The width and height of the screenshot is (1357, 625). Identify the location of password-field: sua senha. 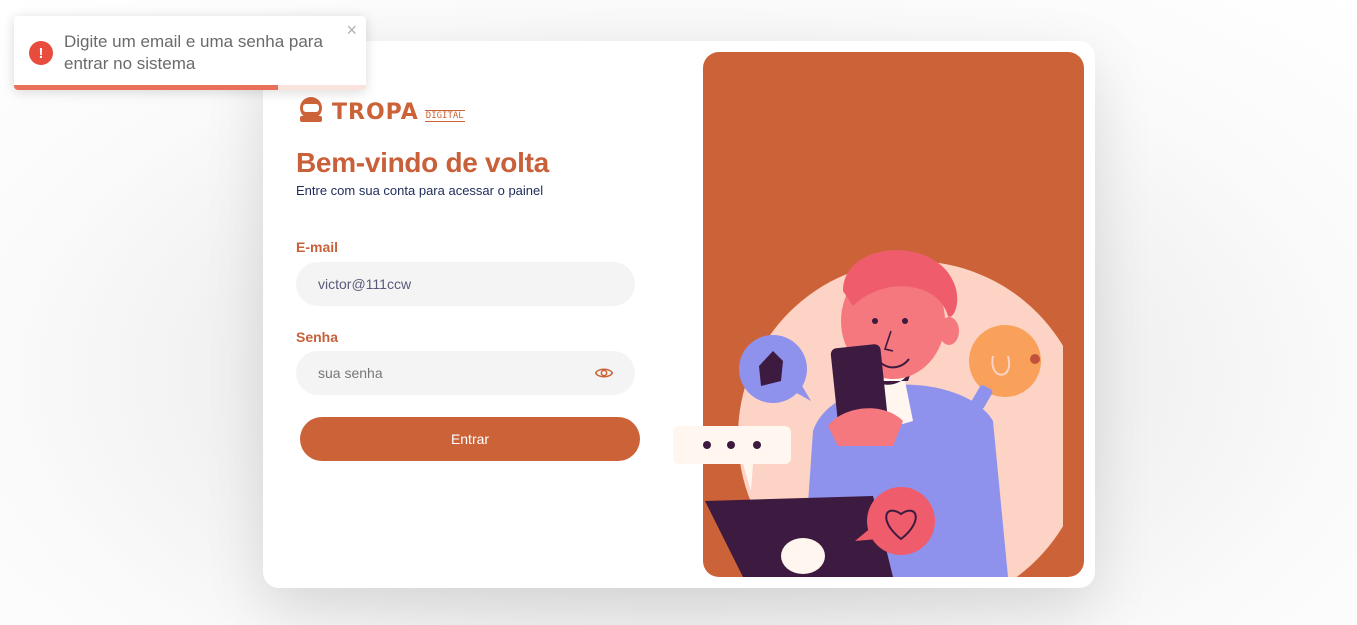
(465, 373).